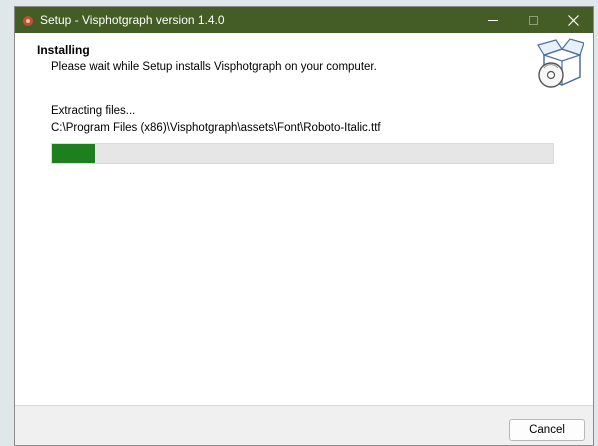 The width and height of the screenshot is (598, 446). What do you see at coordinates (559, 64) in the screenshot?
I see `install-box-icon` at bounding box center [559, 64].